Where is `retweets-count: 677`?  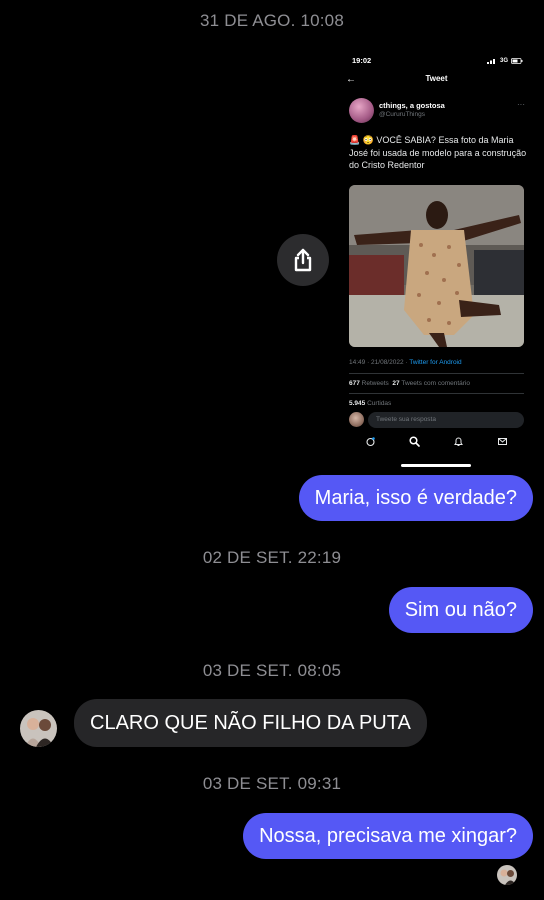 retweets-count: 677 is located at coordinates (354, 383).